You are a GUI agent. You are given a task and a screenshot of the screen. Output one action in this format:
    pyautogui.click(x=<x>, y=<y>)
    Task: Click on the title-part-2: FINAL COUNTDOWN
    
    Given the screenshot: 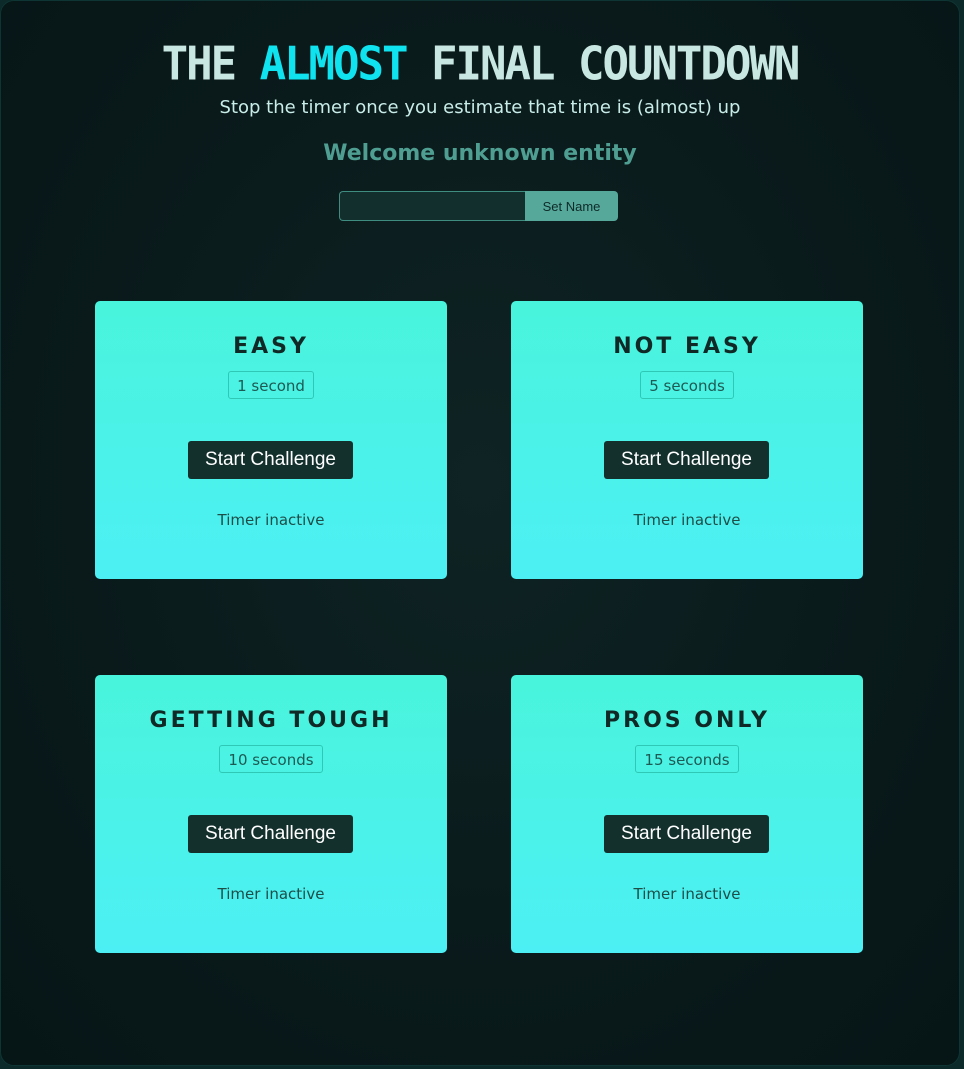 What is the action you would take?
    pyautogui.click(x=603, y=64)
    